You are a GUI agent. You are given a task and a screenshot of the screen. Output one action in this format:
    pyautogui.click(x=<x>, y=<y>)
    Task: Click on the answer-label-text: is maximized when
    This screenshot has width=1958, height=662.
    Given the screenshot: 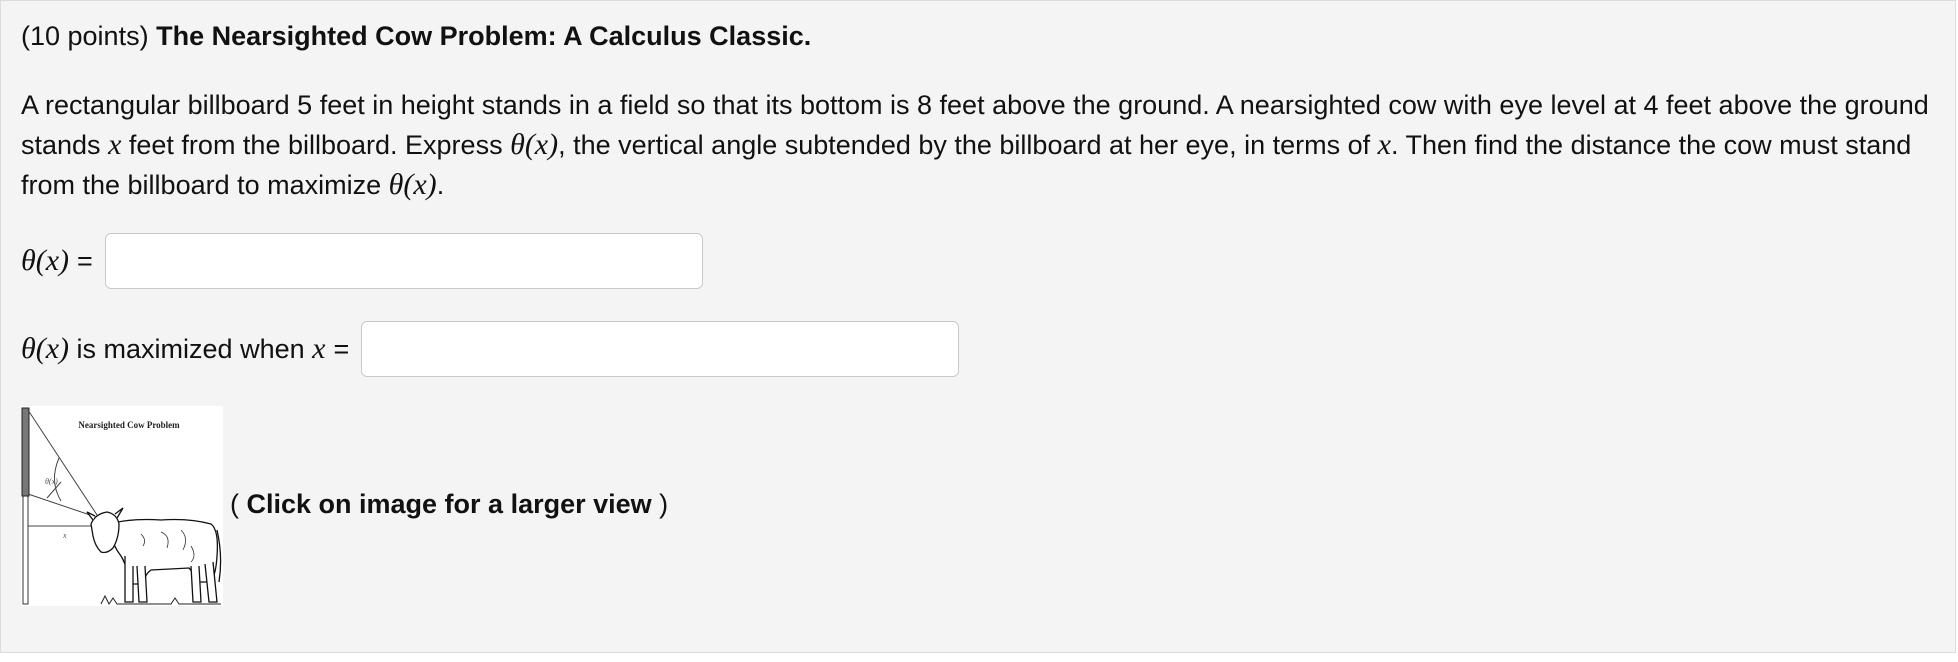 What is the action you would take?
    pyautogui.click(x=191, y=348)
    